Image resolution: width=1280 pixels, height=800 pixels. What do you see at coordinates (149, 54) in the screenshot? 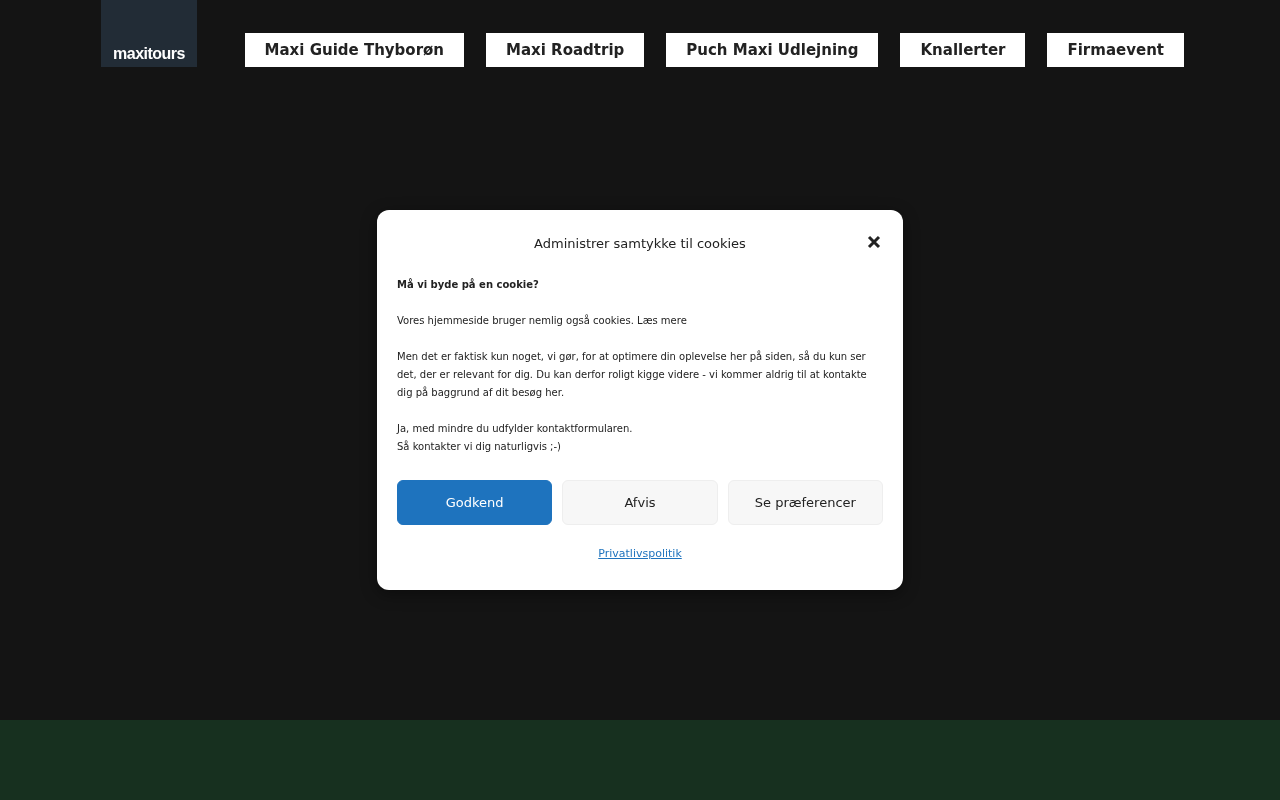
I see `logo-text: maxitours` at bounding box center [149, 54].